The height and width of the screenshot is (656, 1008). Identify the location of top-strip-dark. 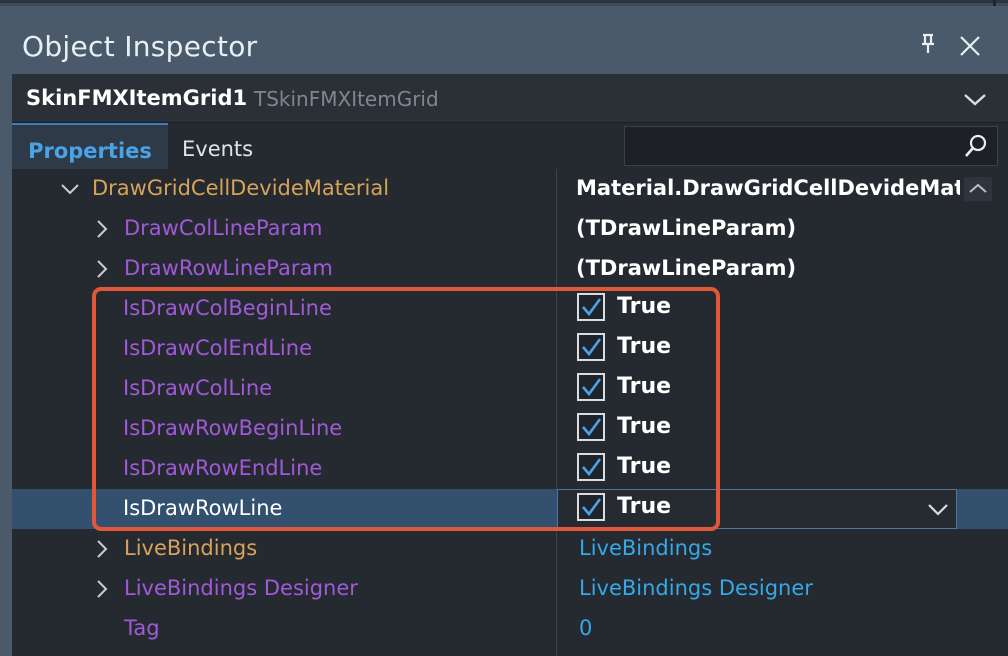
(504, 1).